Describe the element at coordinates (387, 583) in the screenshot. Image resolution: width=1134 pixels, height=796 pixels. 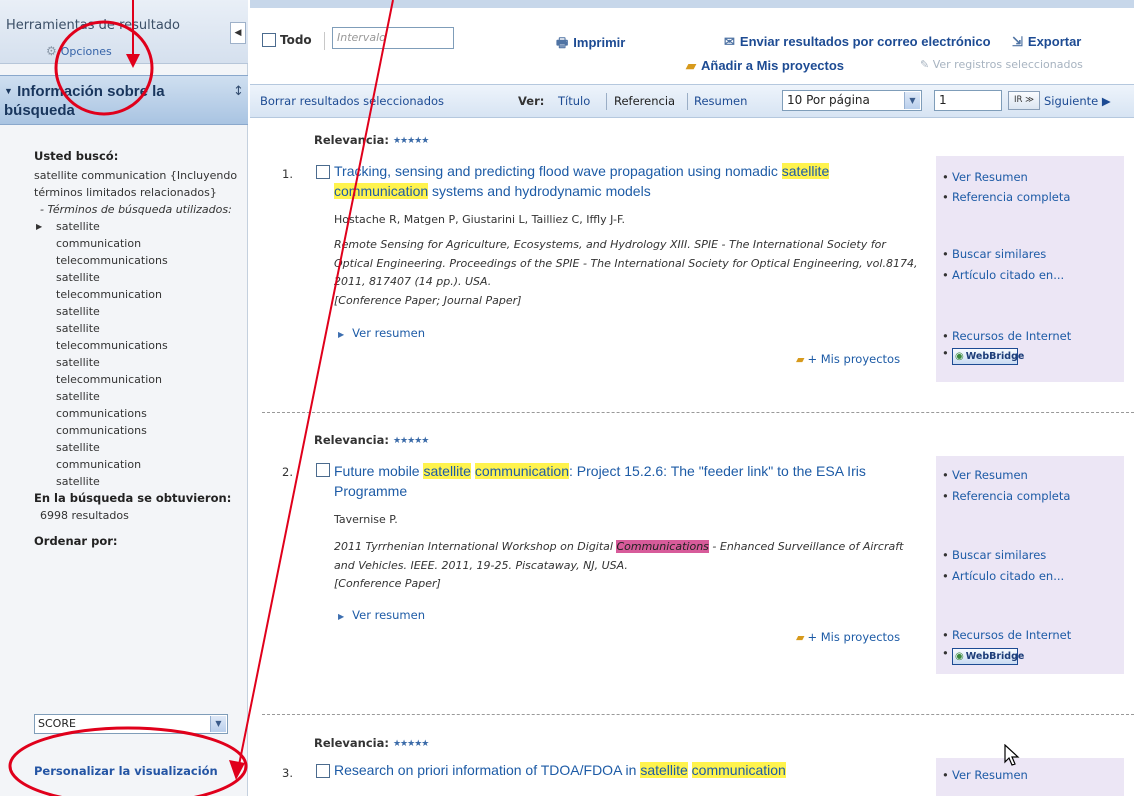
I see `result-doc-type: [Conference Paper]` at that location.